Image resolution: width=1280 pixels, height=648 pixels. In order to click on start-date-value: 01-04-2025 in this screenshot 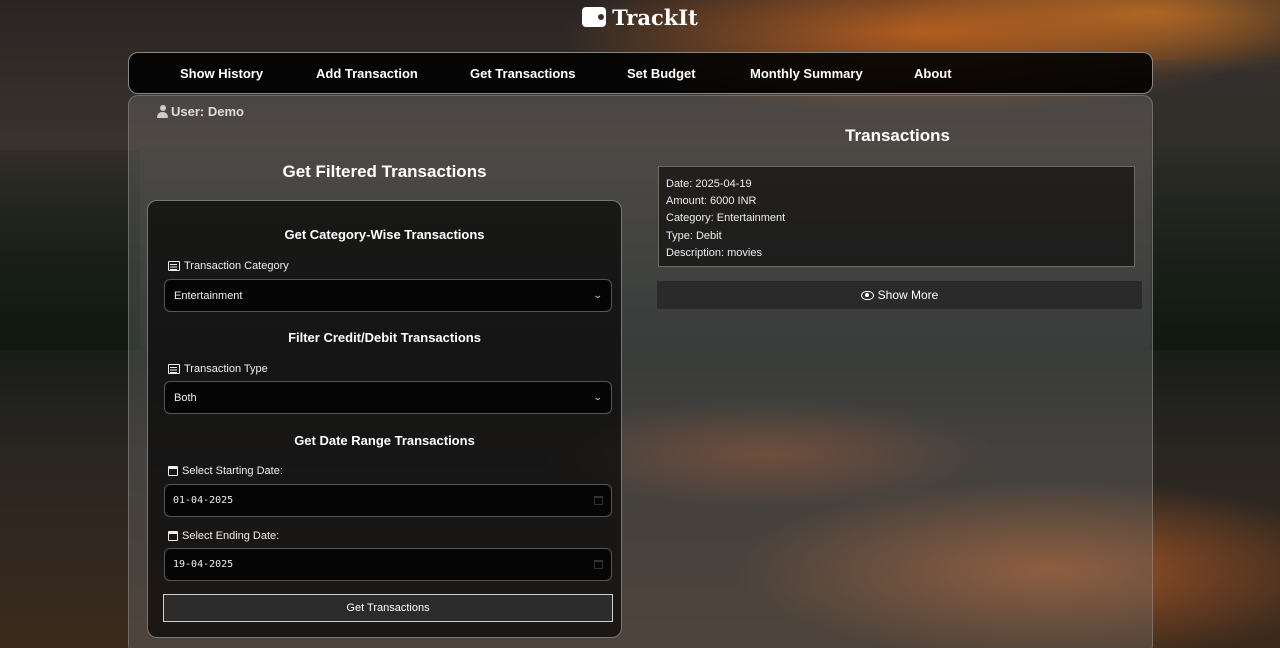, I will do `click(203, 500)`.